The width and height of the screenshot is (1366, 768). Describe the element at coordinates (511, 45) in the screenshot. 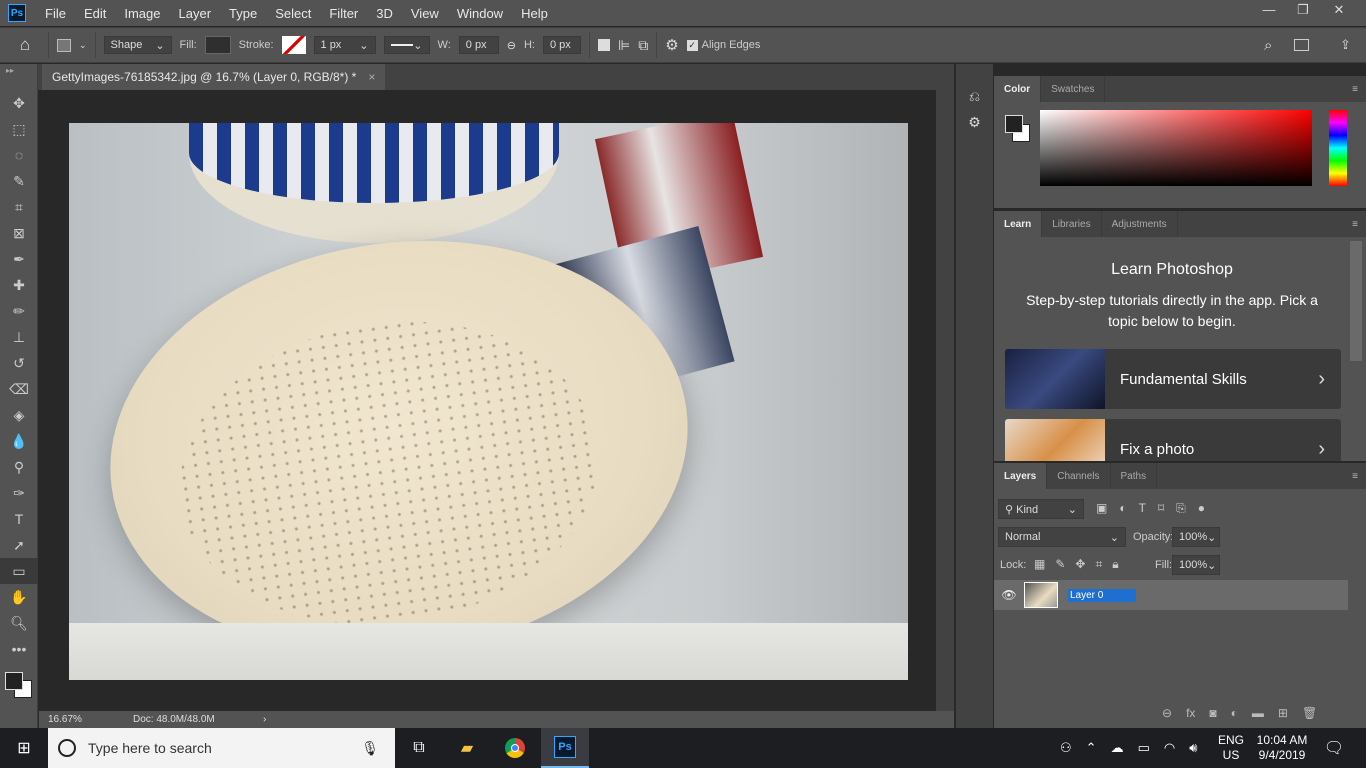

I see `link-icon: ⊖` at that location.